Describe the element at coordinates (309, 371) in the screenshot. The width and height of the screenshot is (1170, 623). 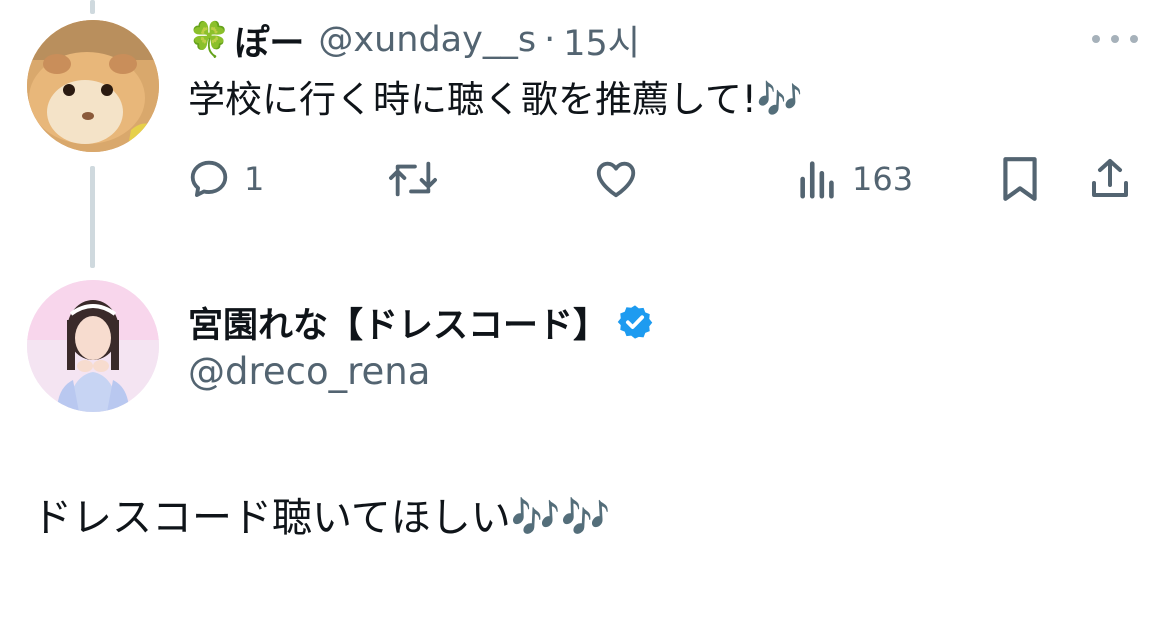
I see `user-handle: @dreco_rena` at that location.